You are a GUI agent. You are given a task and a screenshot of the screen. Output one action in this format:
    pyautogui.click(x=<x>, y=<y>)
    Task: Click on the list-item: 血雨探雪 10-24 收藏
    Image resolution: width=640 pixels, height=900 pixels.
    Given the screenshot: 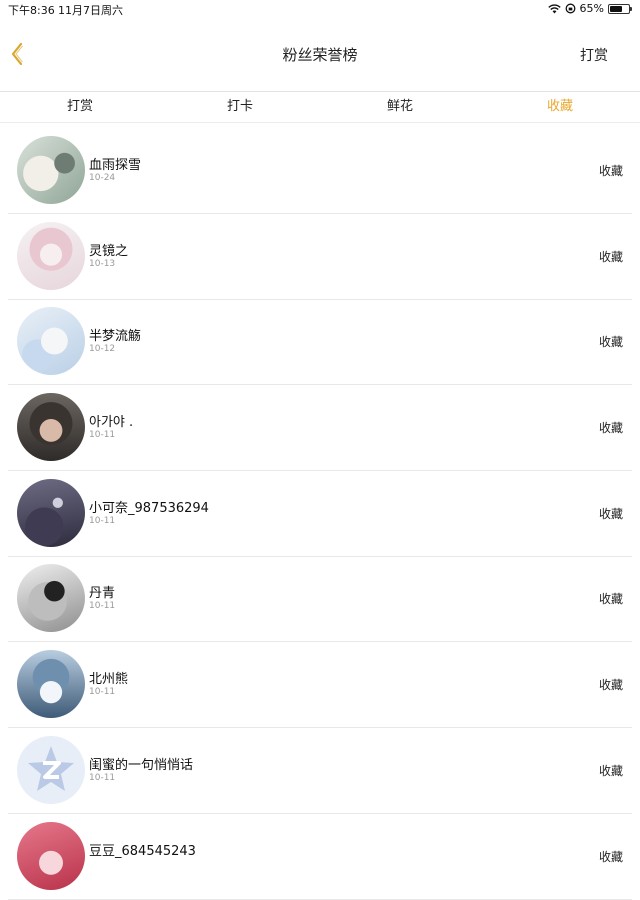 What is the action you would take?
    pyautogui.click(x=320, y=171)
    